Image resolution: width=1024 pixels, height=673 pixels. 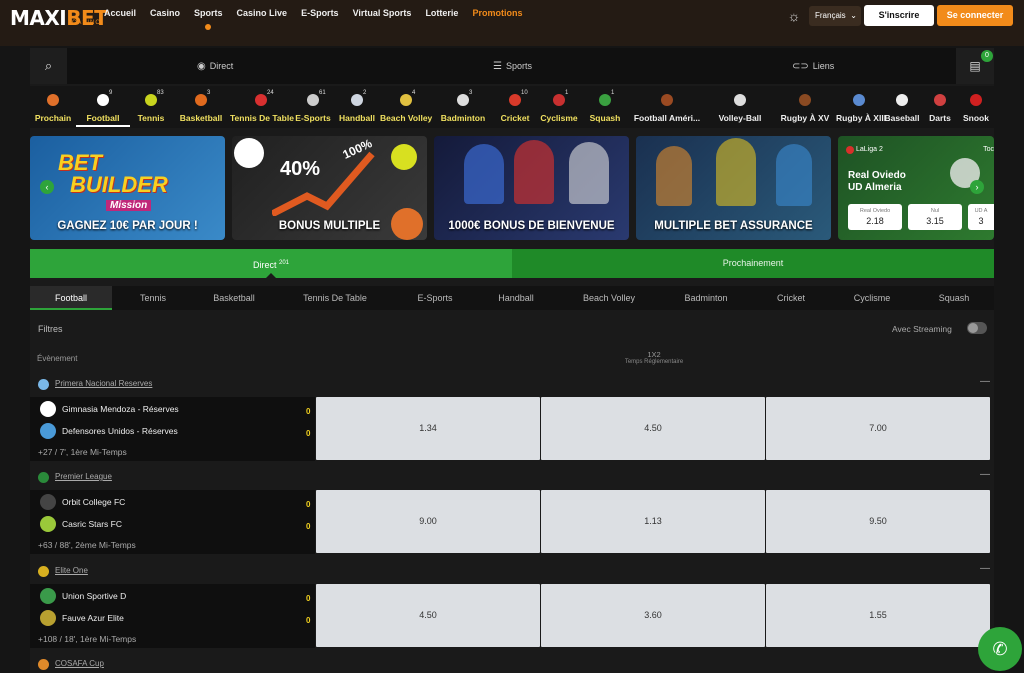 What do you see at coordinates (794, 16) in the screenshot?
I see `theme-toggle-sun-icon: ☼` at bounding box center [794, 16].